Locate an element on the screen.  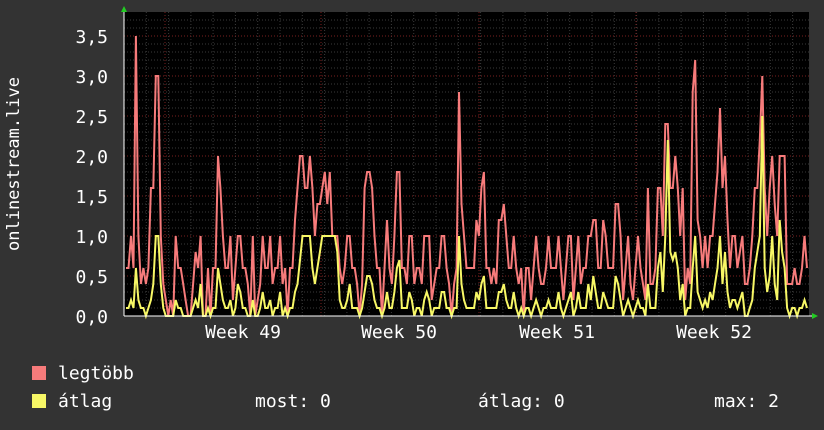
legend-swatch-legtobb is located at coordinates (39, 372).